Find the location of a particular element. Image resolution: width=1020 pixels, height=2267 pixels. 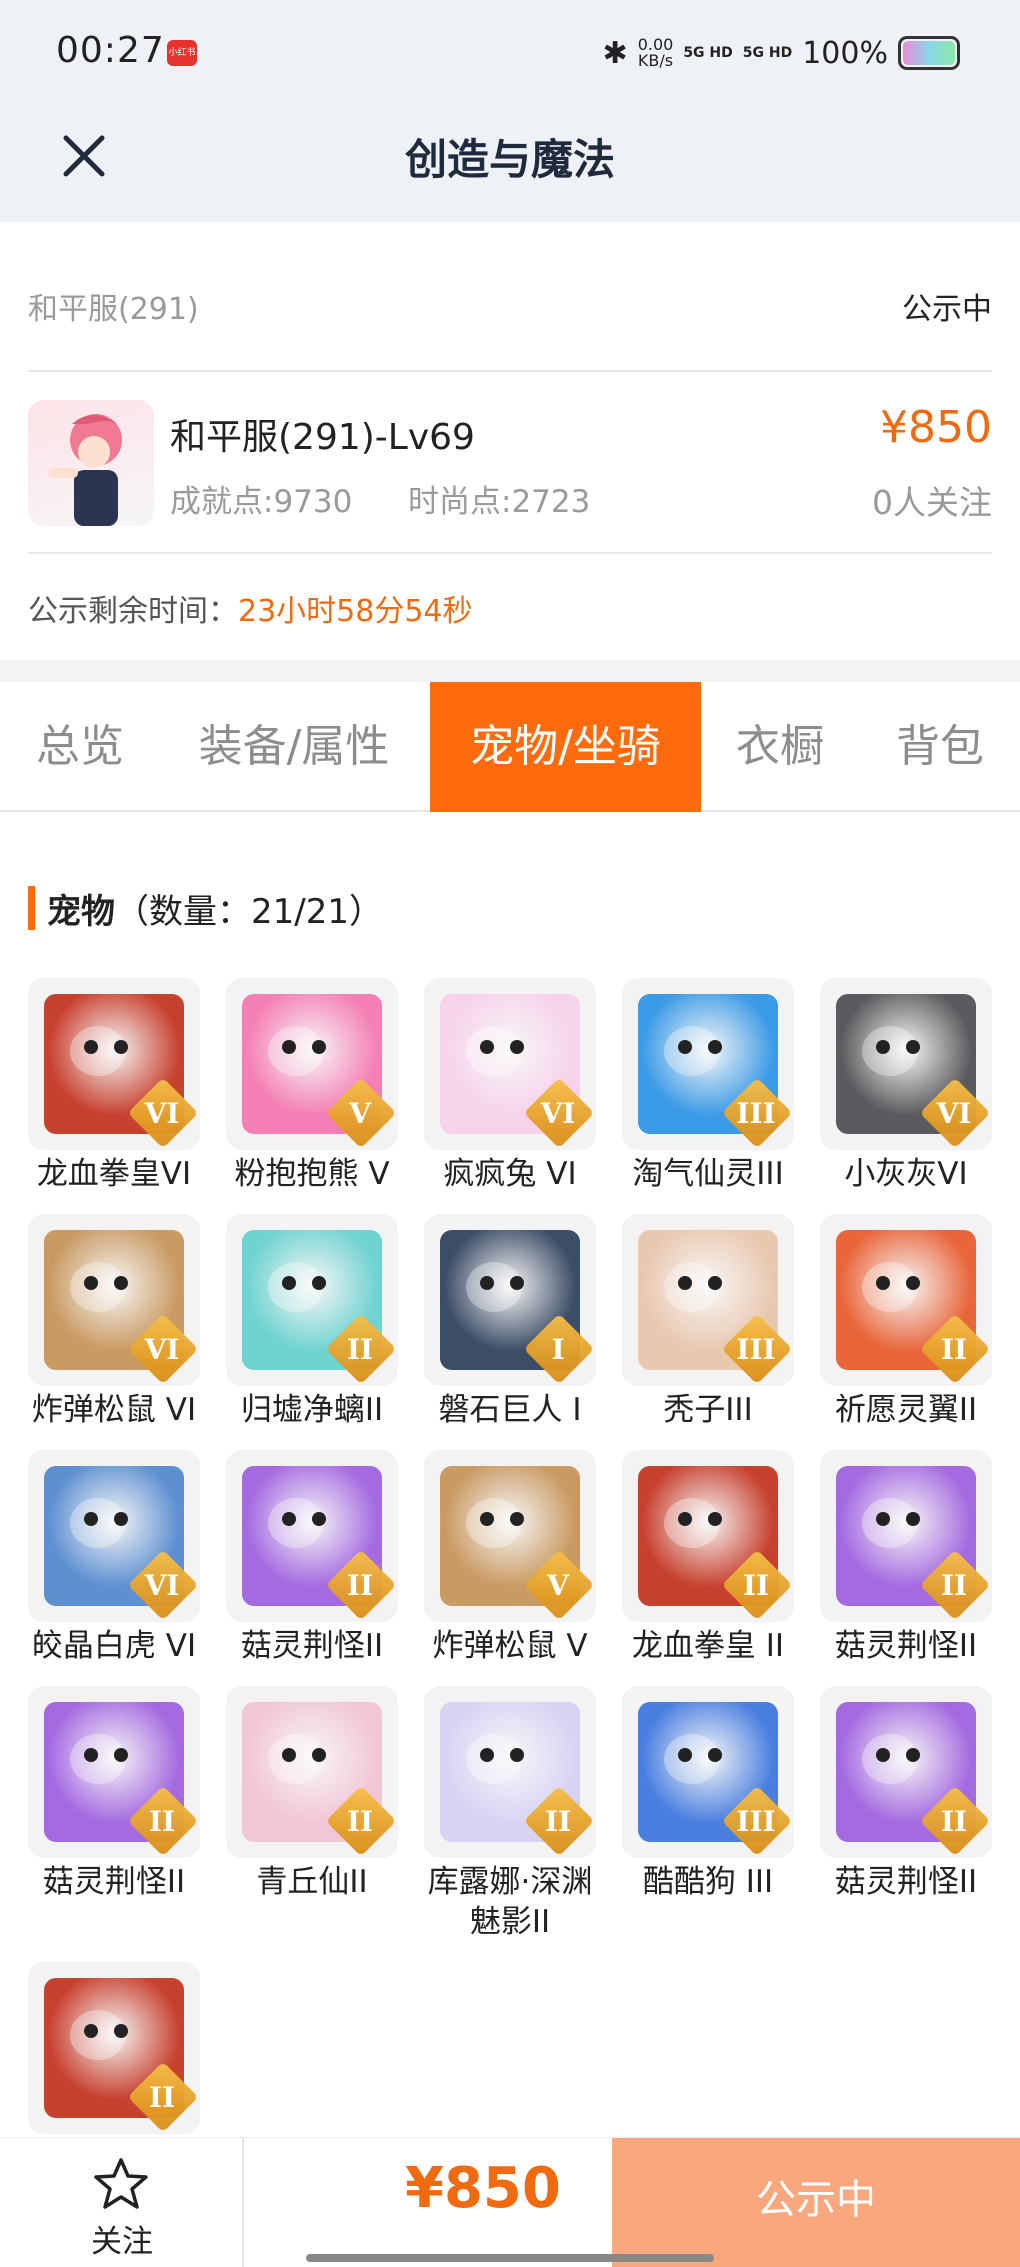

pet-rank: I is located at coordinates (558, 1349).